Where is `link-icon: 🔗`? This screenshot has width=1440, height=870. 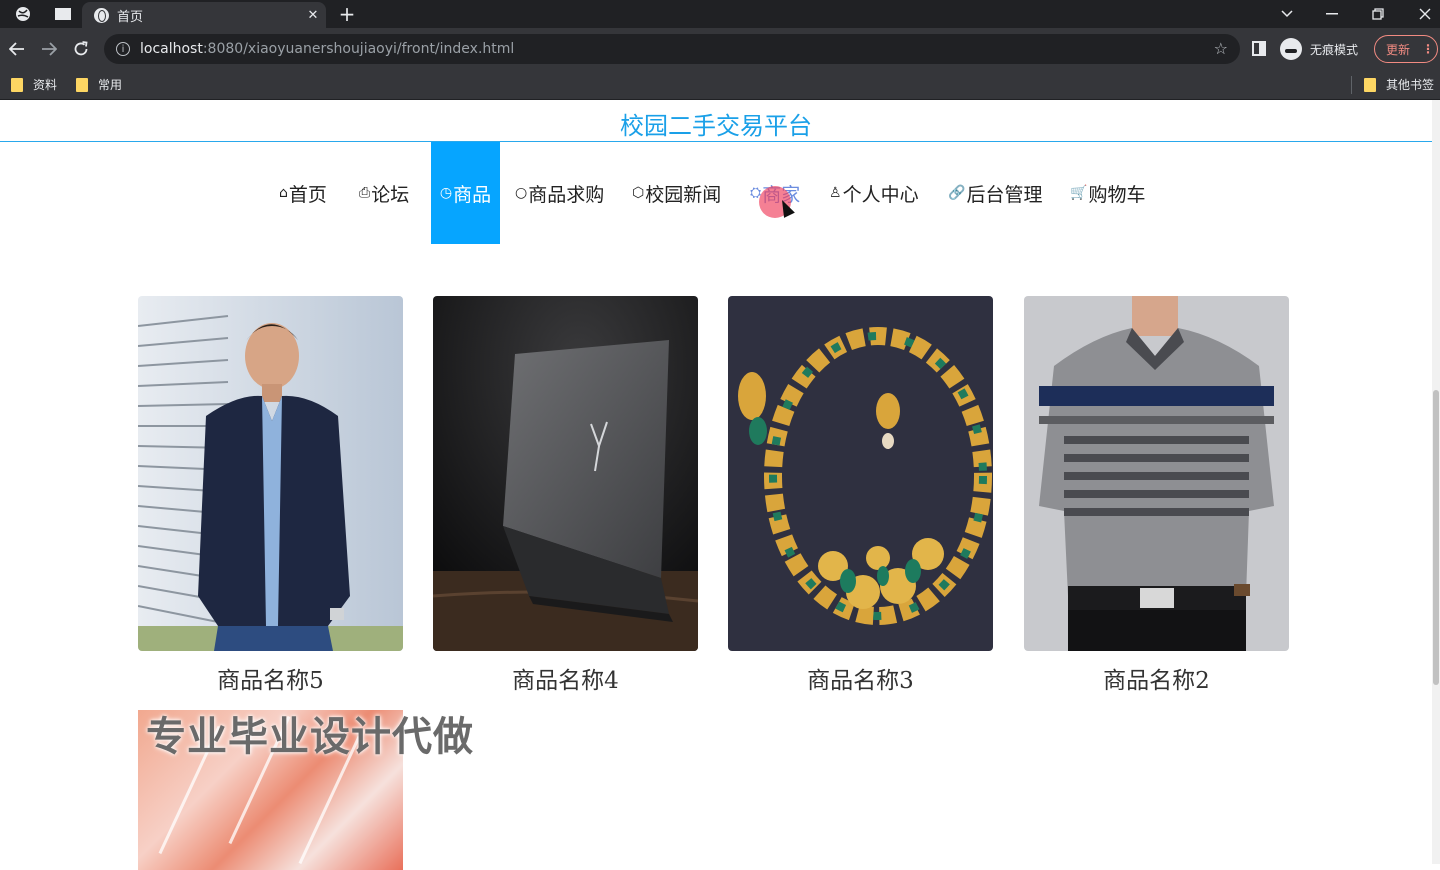
link-icon: 🔗 is located at coordinates (957, 193).